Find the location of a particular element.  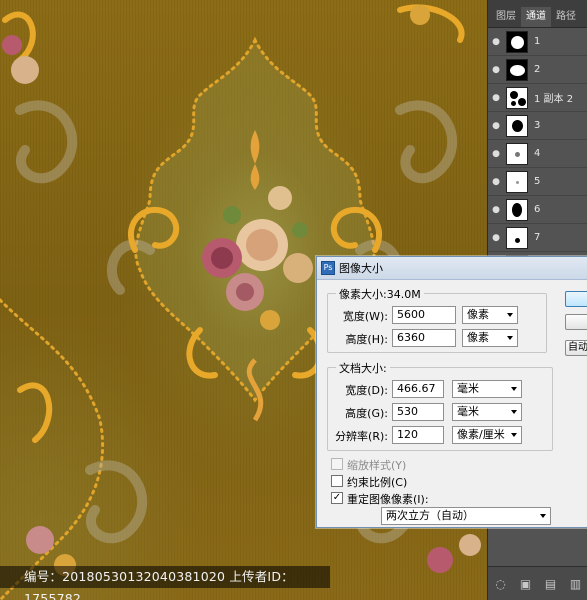

channel-label: 5 is located at coordinates (537, 181).